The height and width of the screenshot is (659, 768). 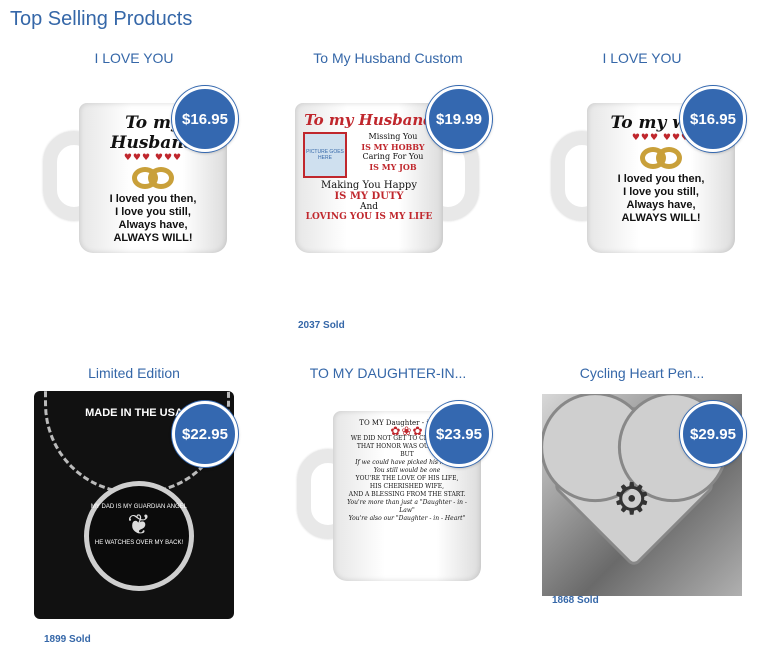 I want to click on sold-count: 1899 Sold, so click(x=67, y=639).